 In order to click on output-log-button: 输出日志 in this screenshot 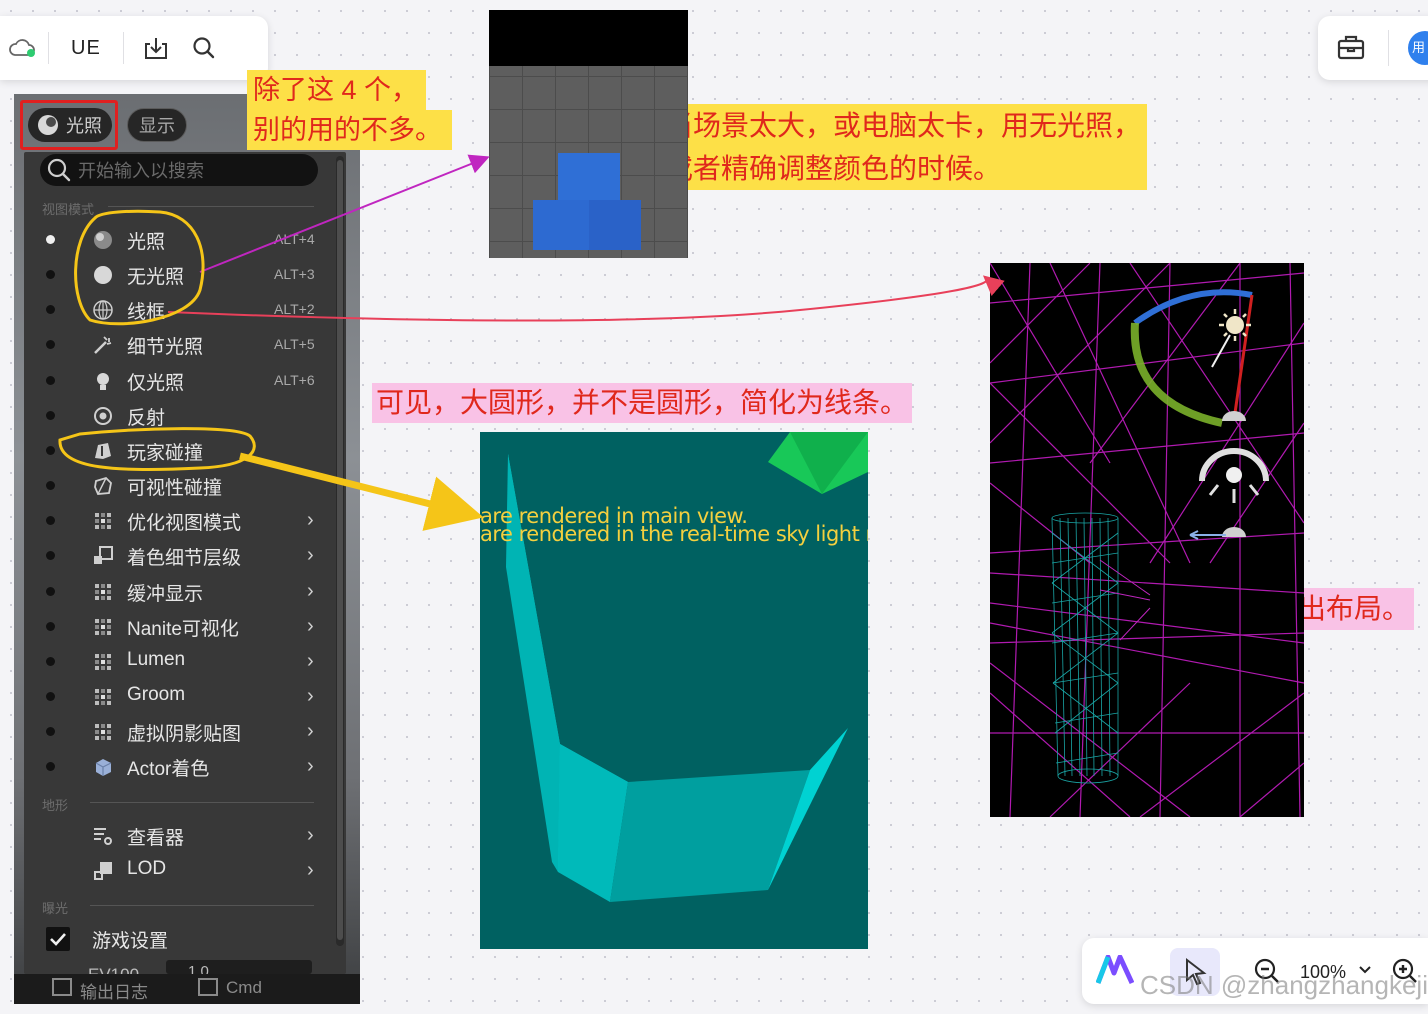, I will do `click(114, 990)`.